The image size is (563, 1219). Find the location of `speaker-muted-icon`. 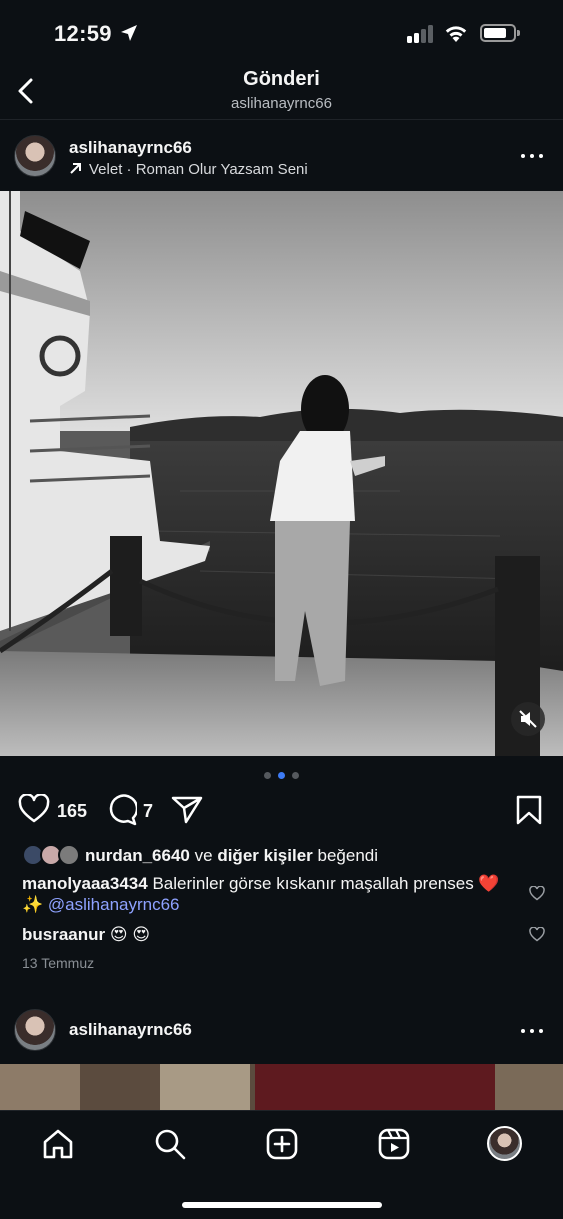

speaker-muted-icon is located at coordinates (528, 719).